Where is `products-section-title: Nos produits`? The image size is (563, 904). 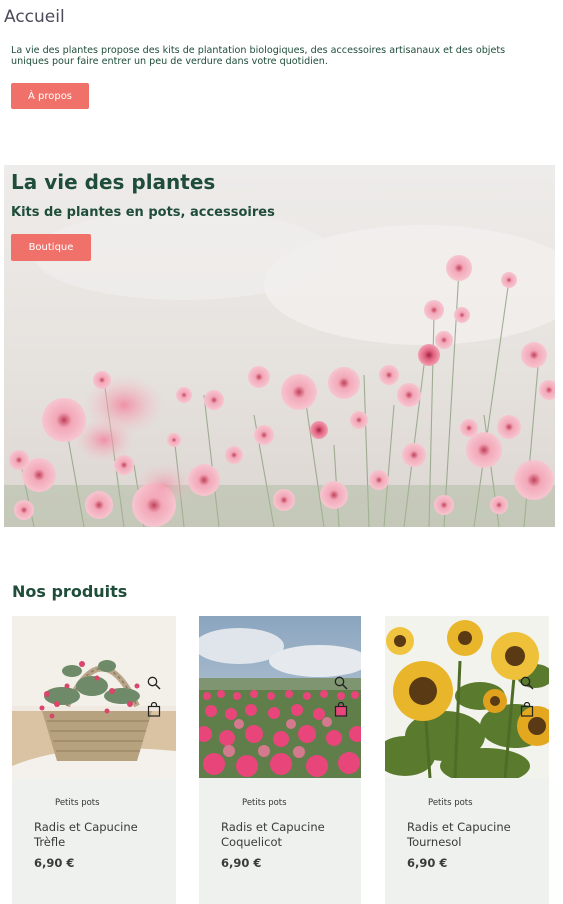
products-section-title: Nos produits is located at coordinates (70, 591).